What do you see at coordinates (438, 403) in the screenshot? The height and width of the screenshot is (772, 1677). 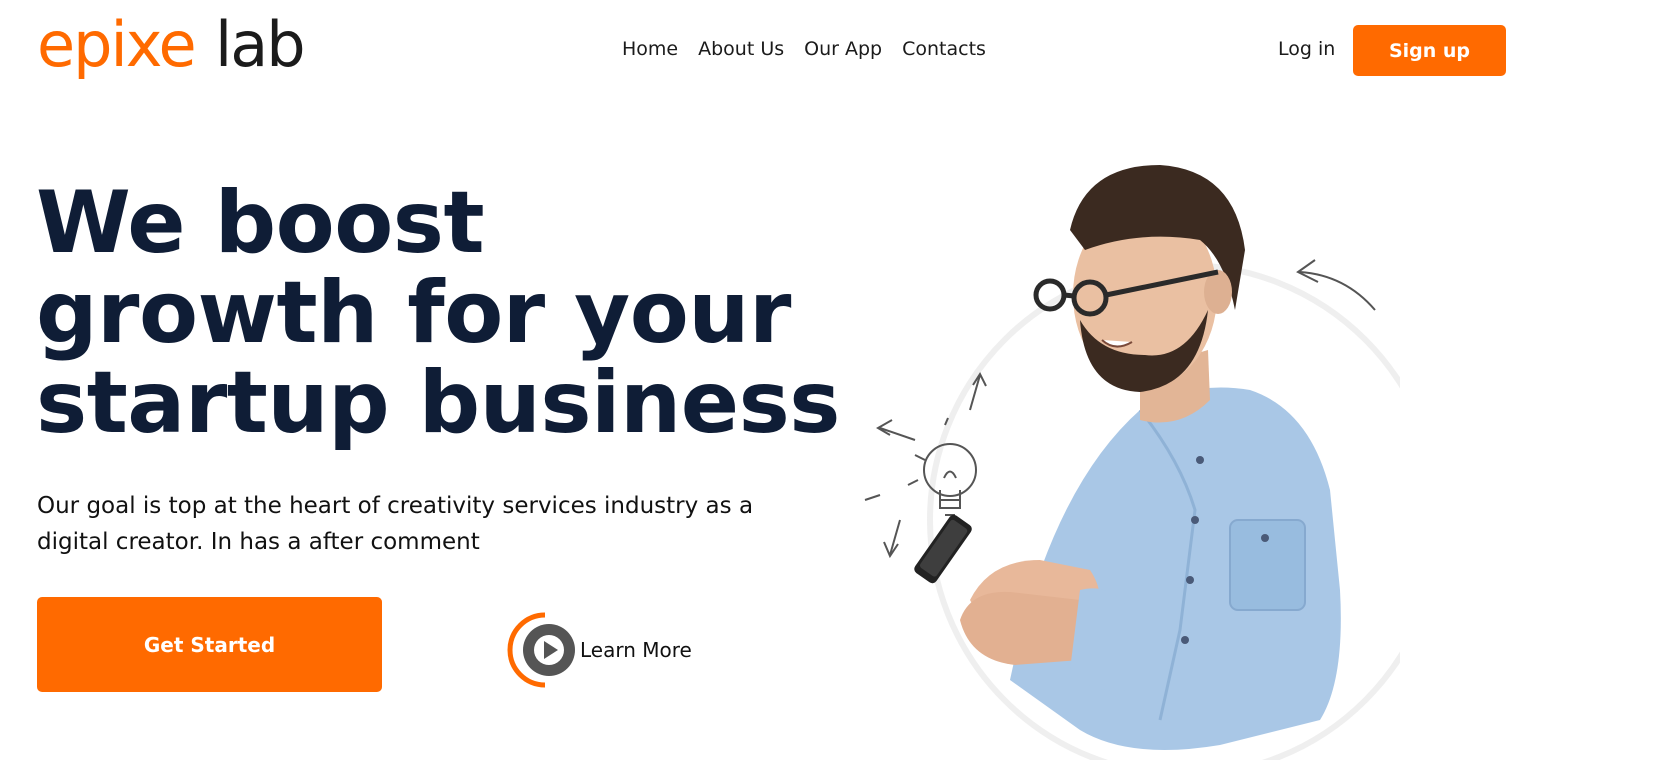 I see `headline-line-3: startup business` at bounding box center [438, 403].